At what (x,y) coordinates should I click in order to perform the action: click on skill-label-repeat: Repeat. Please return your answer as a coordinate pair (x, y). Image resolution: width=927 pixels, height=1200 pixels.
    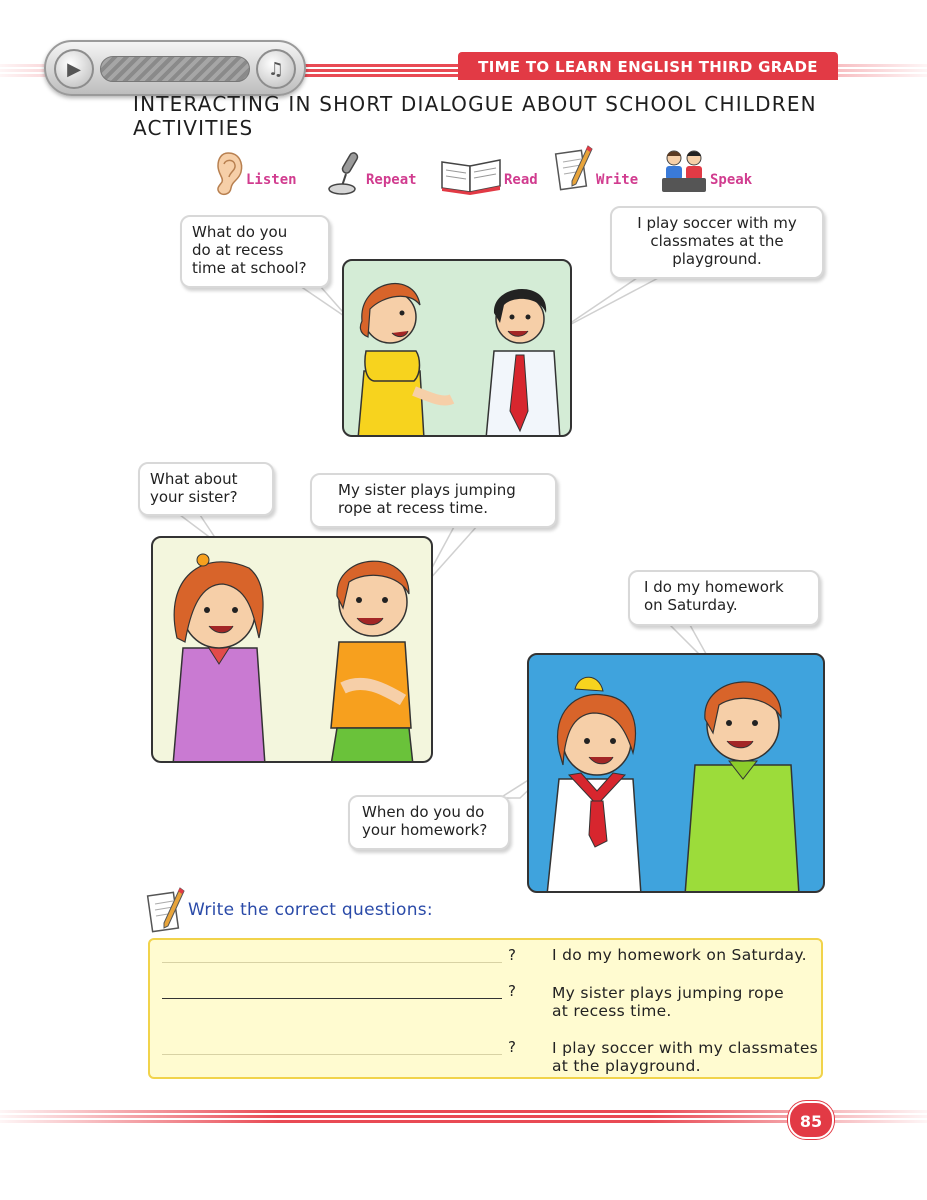
    Looking at the image, I should click on (391, 180).